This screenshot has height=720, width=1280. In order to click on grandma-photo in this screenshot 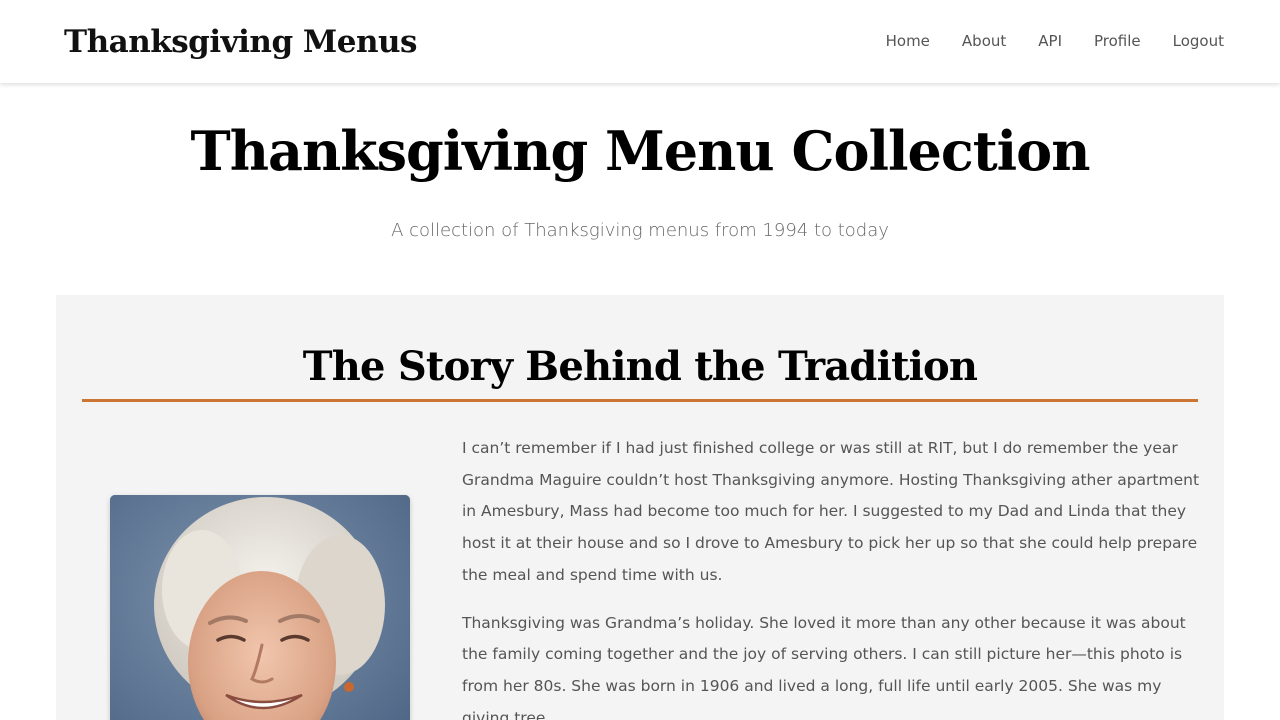, I will do `click(260, 607)`.